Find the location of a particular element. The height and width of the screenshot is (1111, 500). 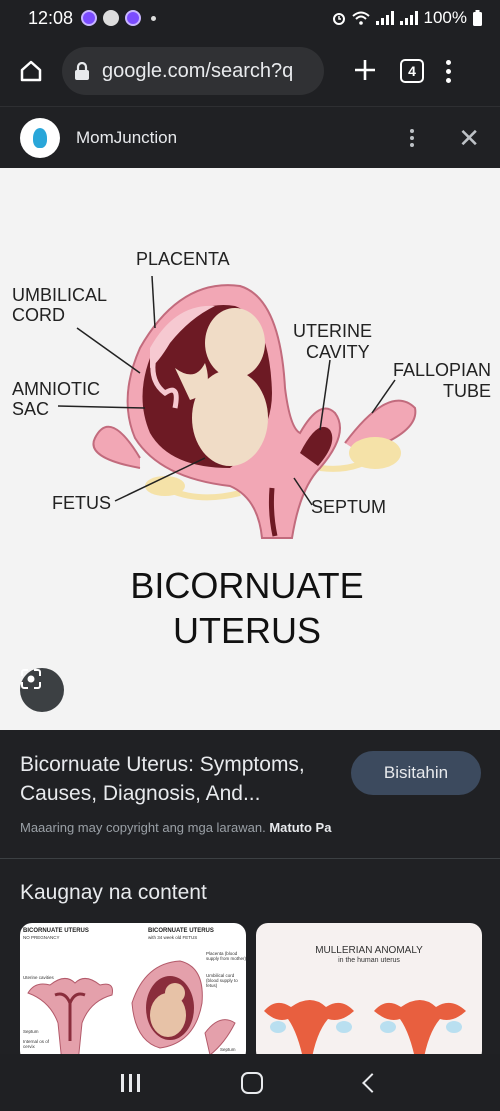

home-icon is located at coordinates (31, 71).